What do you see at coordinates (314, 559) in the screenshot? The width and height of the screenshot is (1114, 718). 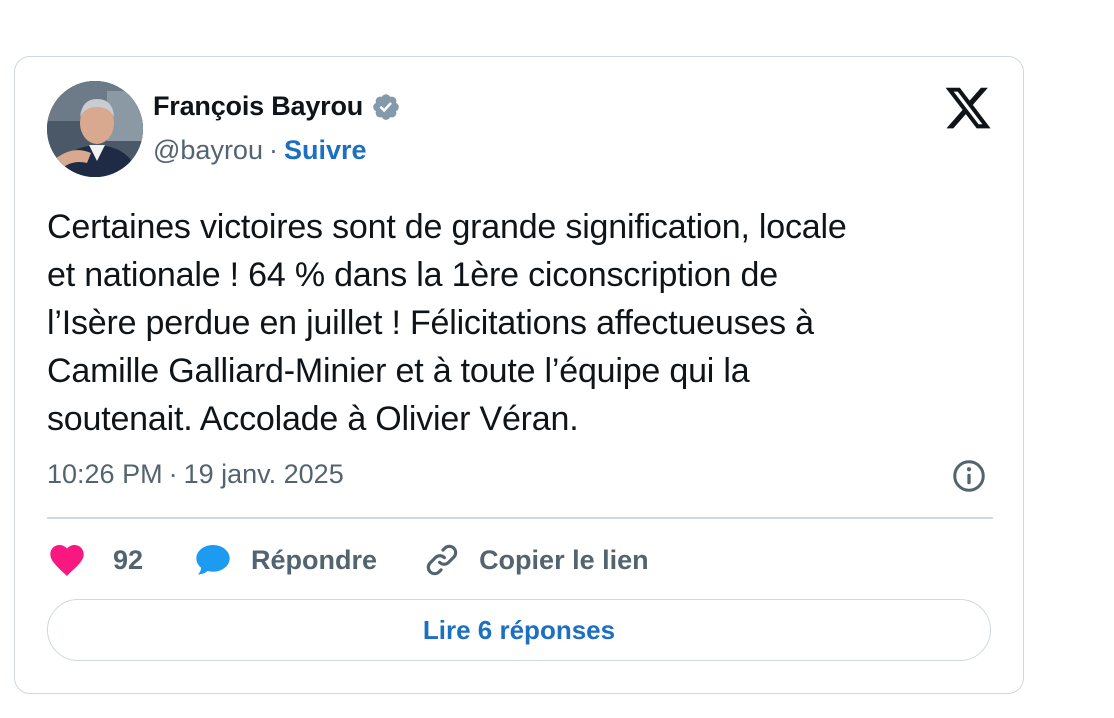 I see `reply-label: Répondre` at bounding box center [314, 559].